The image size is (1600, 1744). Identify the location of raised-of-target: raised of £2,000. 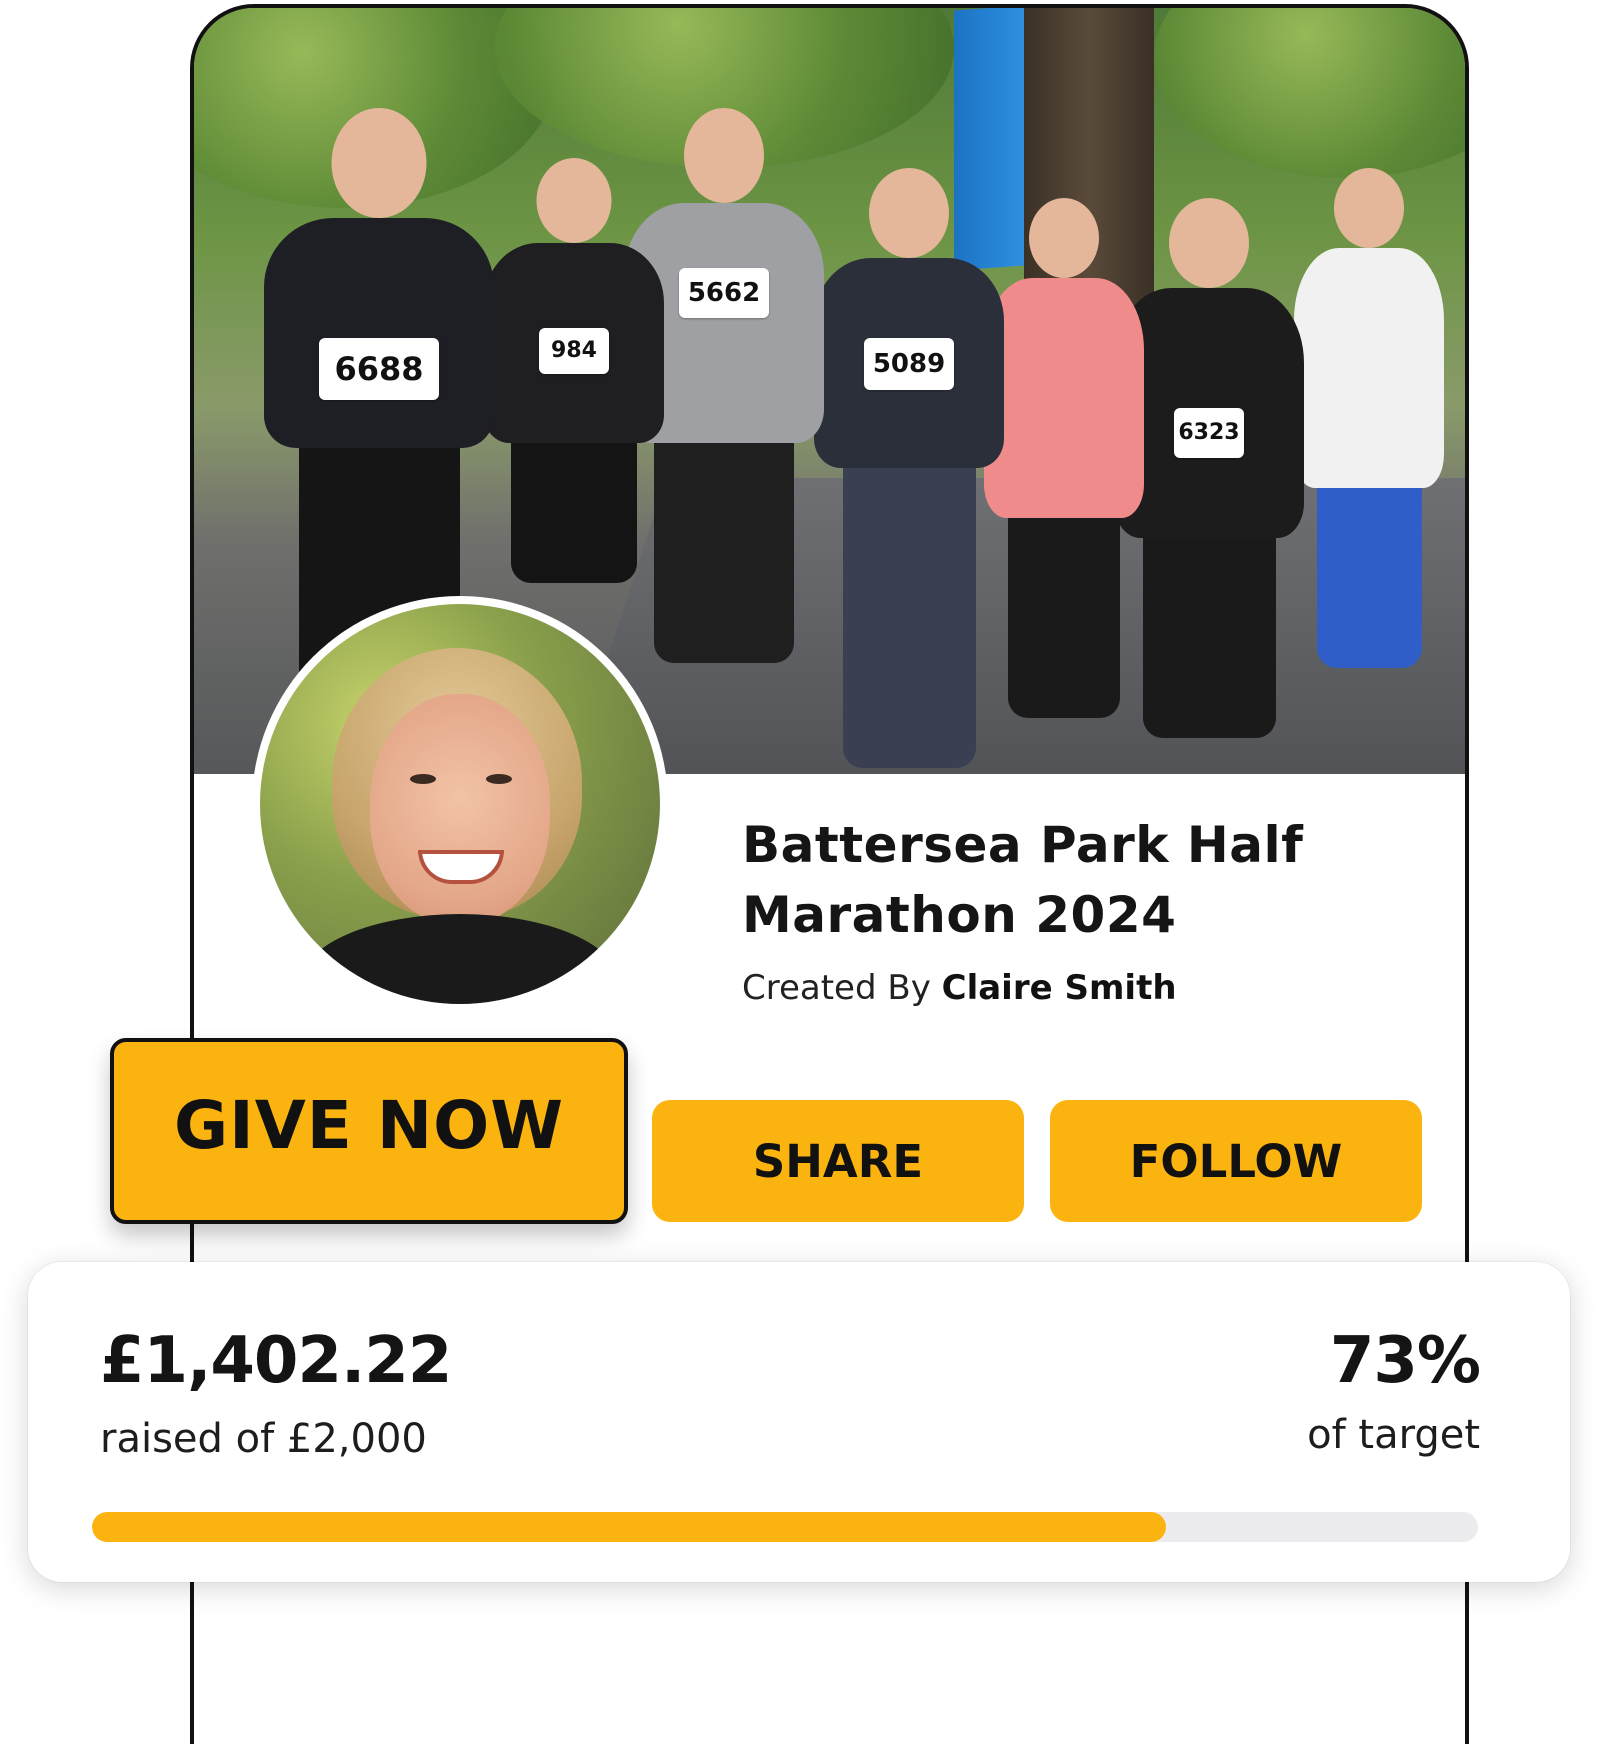
(263, 1439).